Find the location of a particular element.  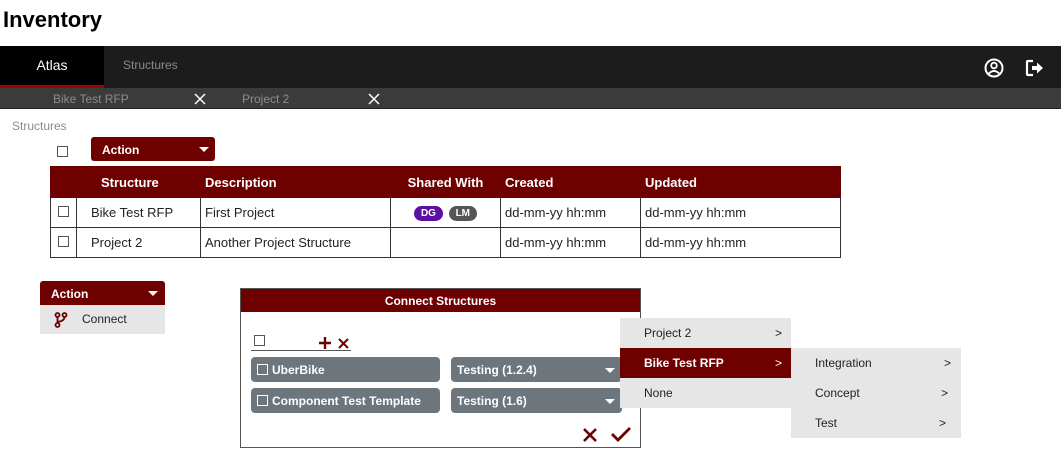

context-item-label: Project 2 is located at coordinates (668, 333).